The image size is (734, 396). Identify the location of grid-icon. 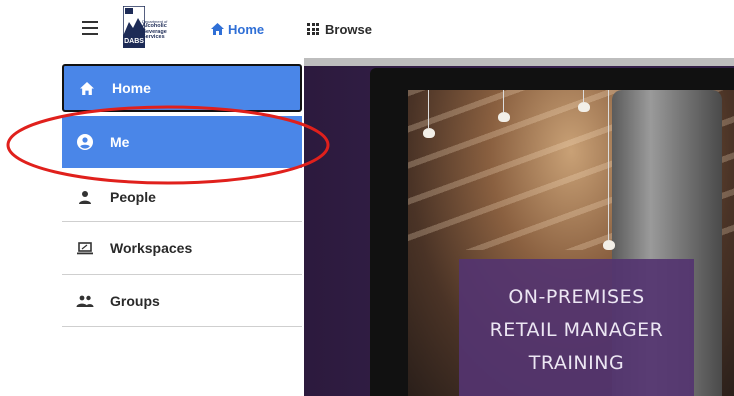
(313, 29).